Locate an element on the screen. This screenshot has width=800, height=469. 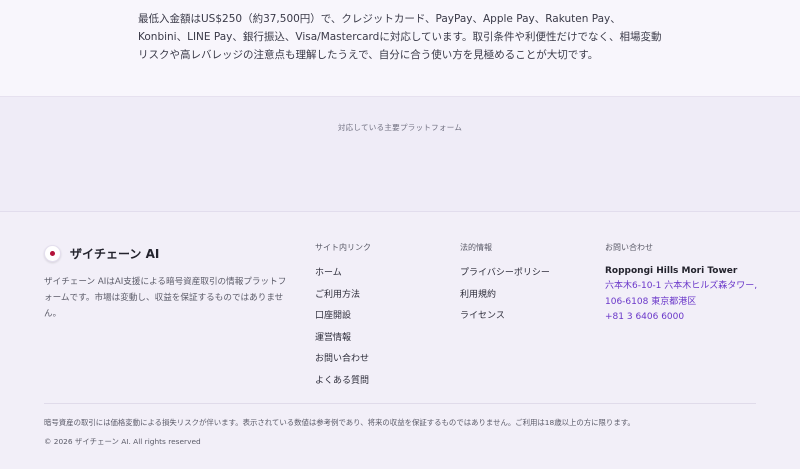
platforms-label: 対応している主要プラットフォーム is located at coordinates (400, 127).